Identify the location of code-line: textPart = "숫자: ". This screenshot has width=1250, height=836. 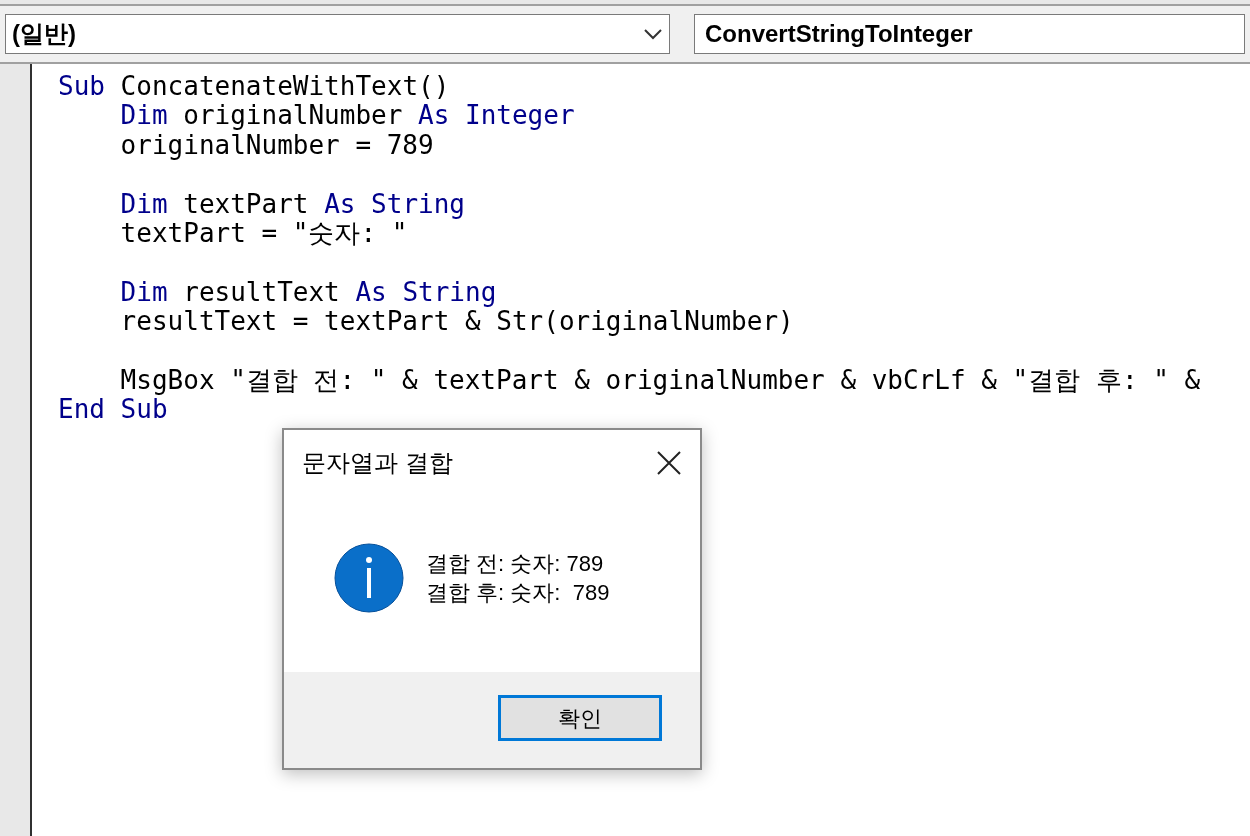
(263, 233).